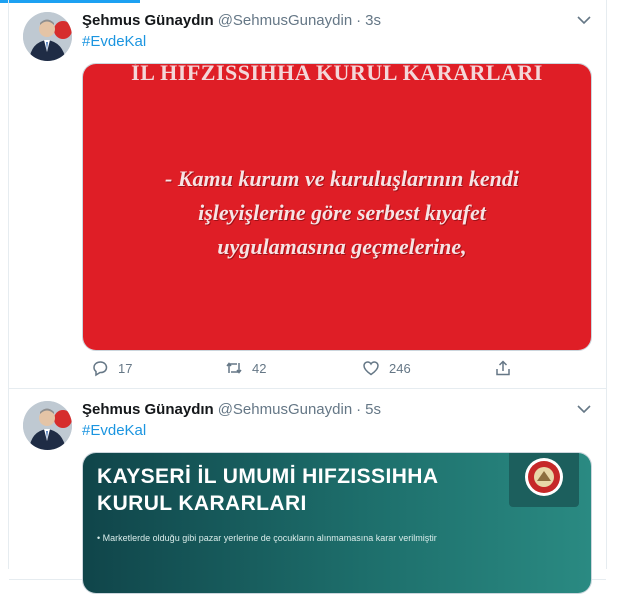 The image size is (627, 594). I want to click on image-body-line: - Kamu kurum ve kuruluşlarının kendi, so click(342, 178).